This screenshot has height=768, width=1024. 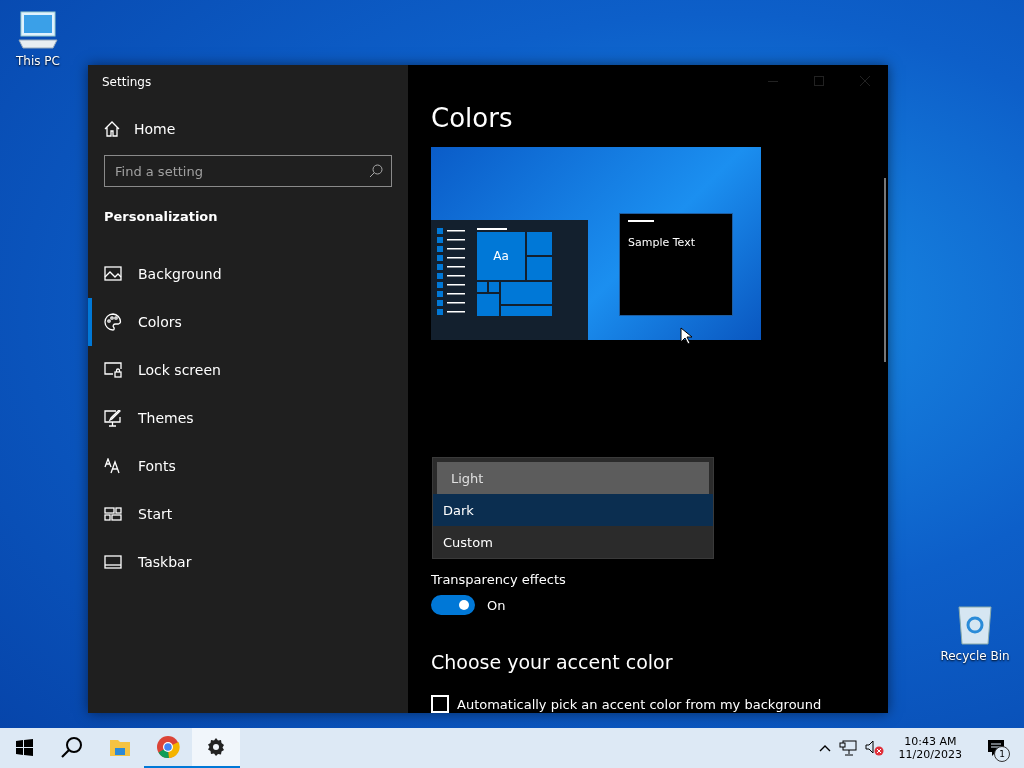 I want to click on toggle-state: On, so click(x=496, y=605).